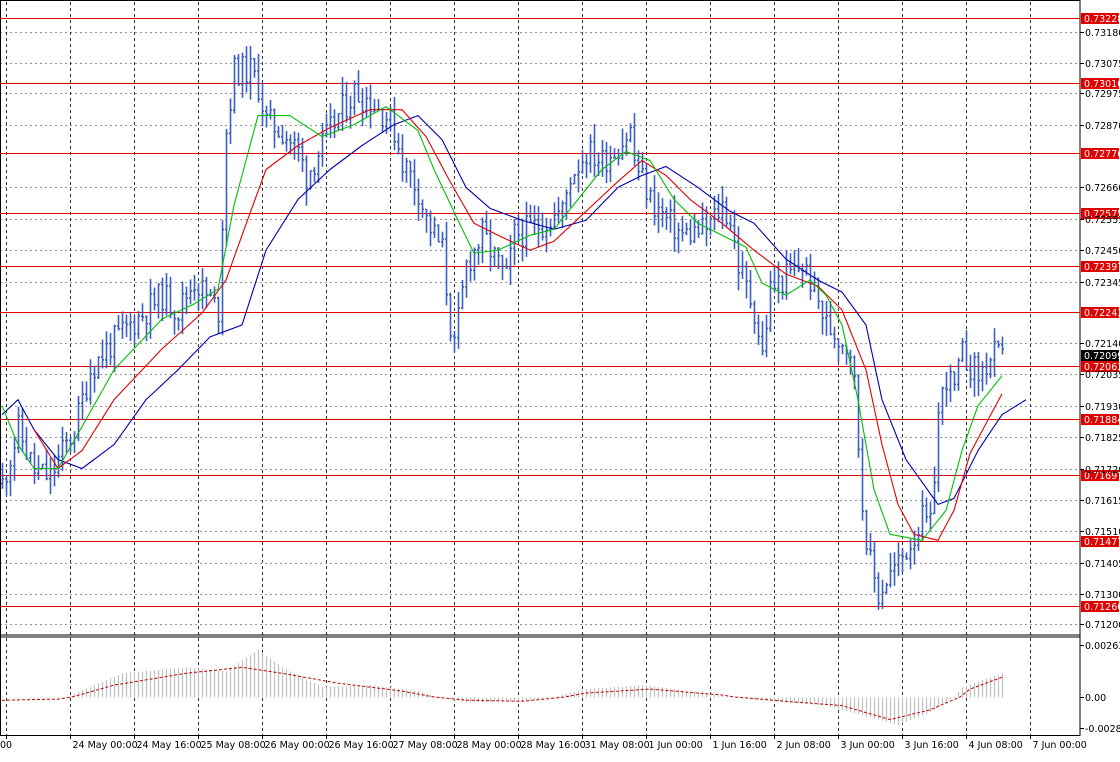 The width and height of the screenshot is (1120, 762). I want to click on y-tick-label: 0.71510, so click(1102, 532).